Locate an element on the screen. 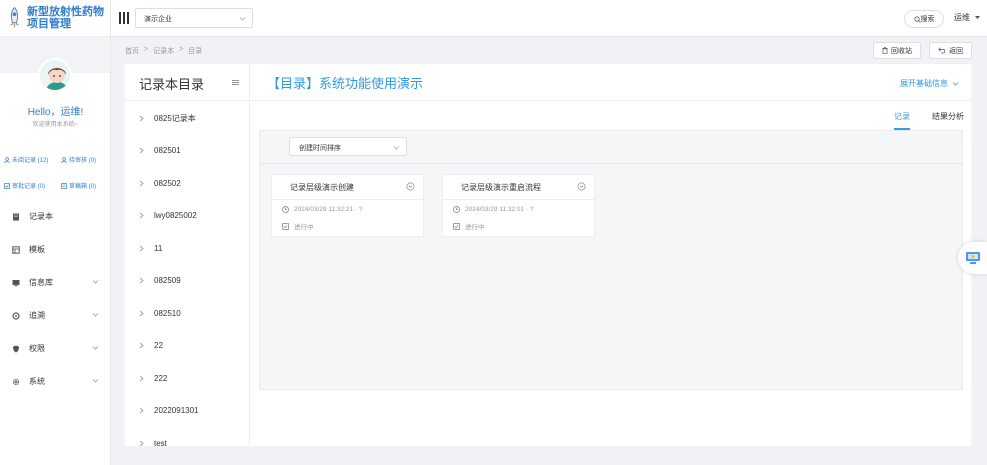 This screenshot has width=987, height=465. directory-item: lwy0825002 is located at coordinates (187, 216).